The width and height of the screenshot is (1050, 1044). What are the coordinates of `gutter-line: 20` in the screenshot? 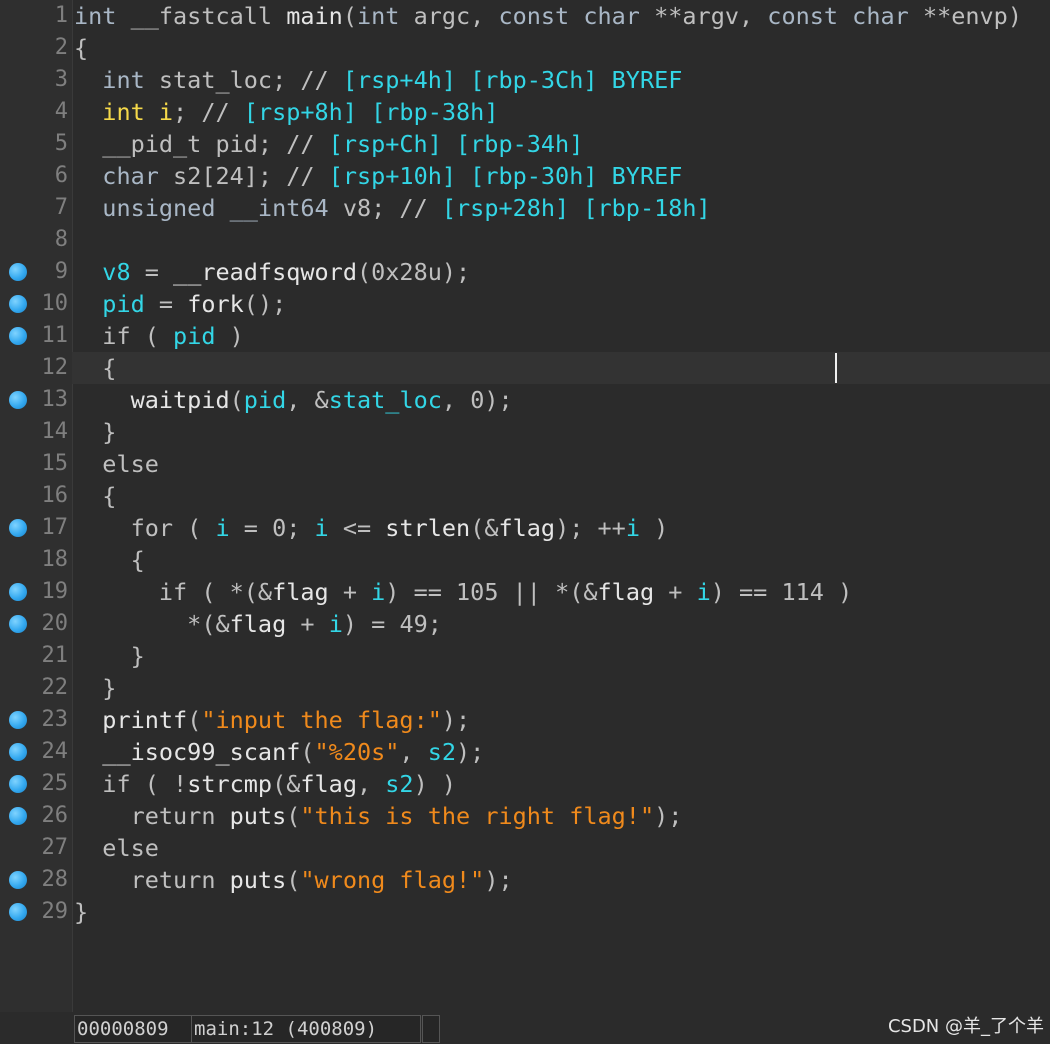 It's located at (36, 624).